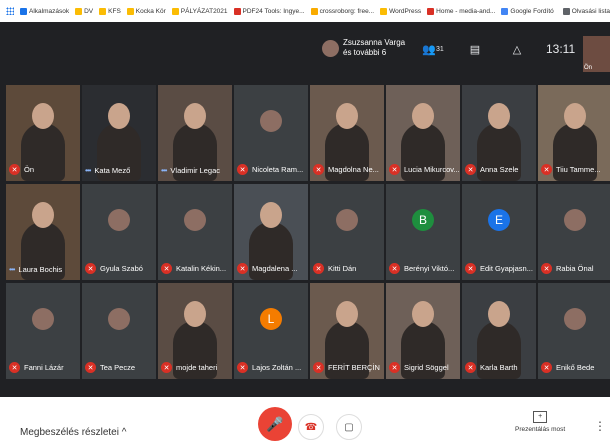 This screenshot has width=610, height=448. I want to click on bookmark-item: KFS, so click(110, 11).